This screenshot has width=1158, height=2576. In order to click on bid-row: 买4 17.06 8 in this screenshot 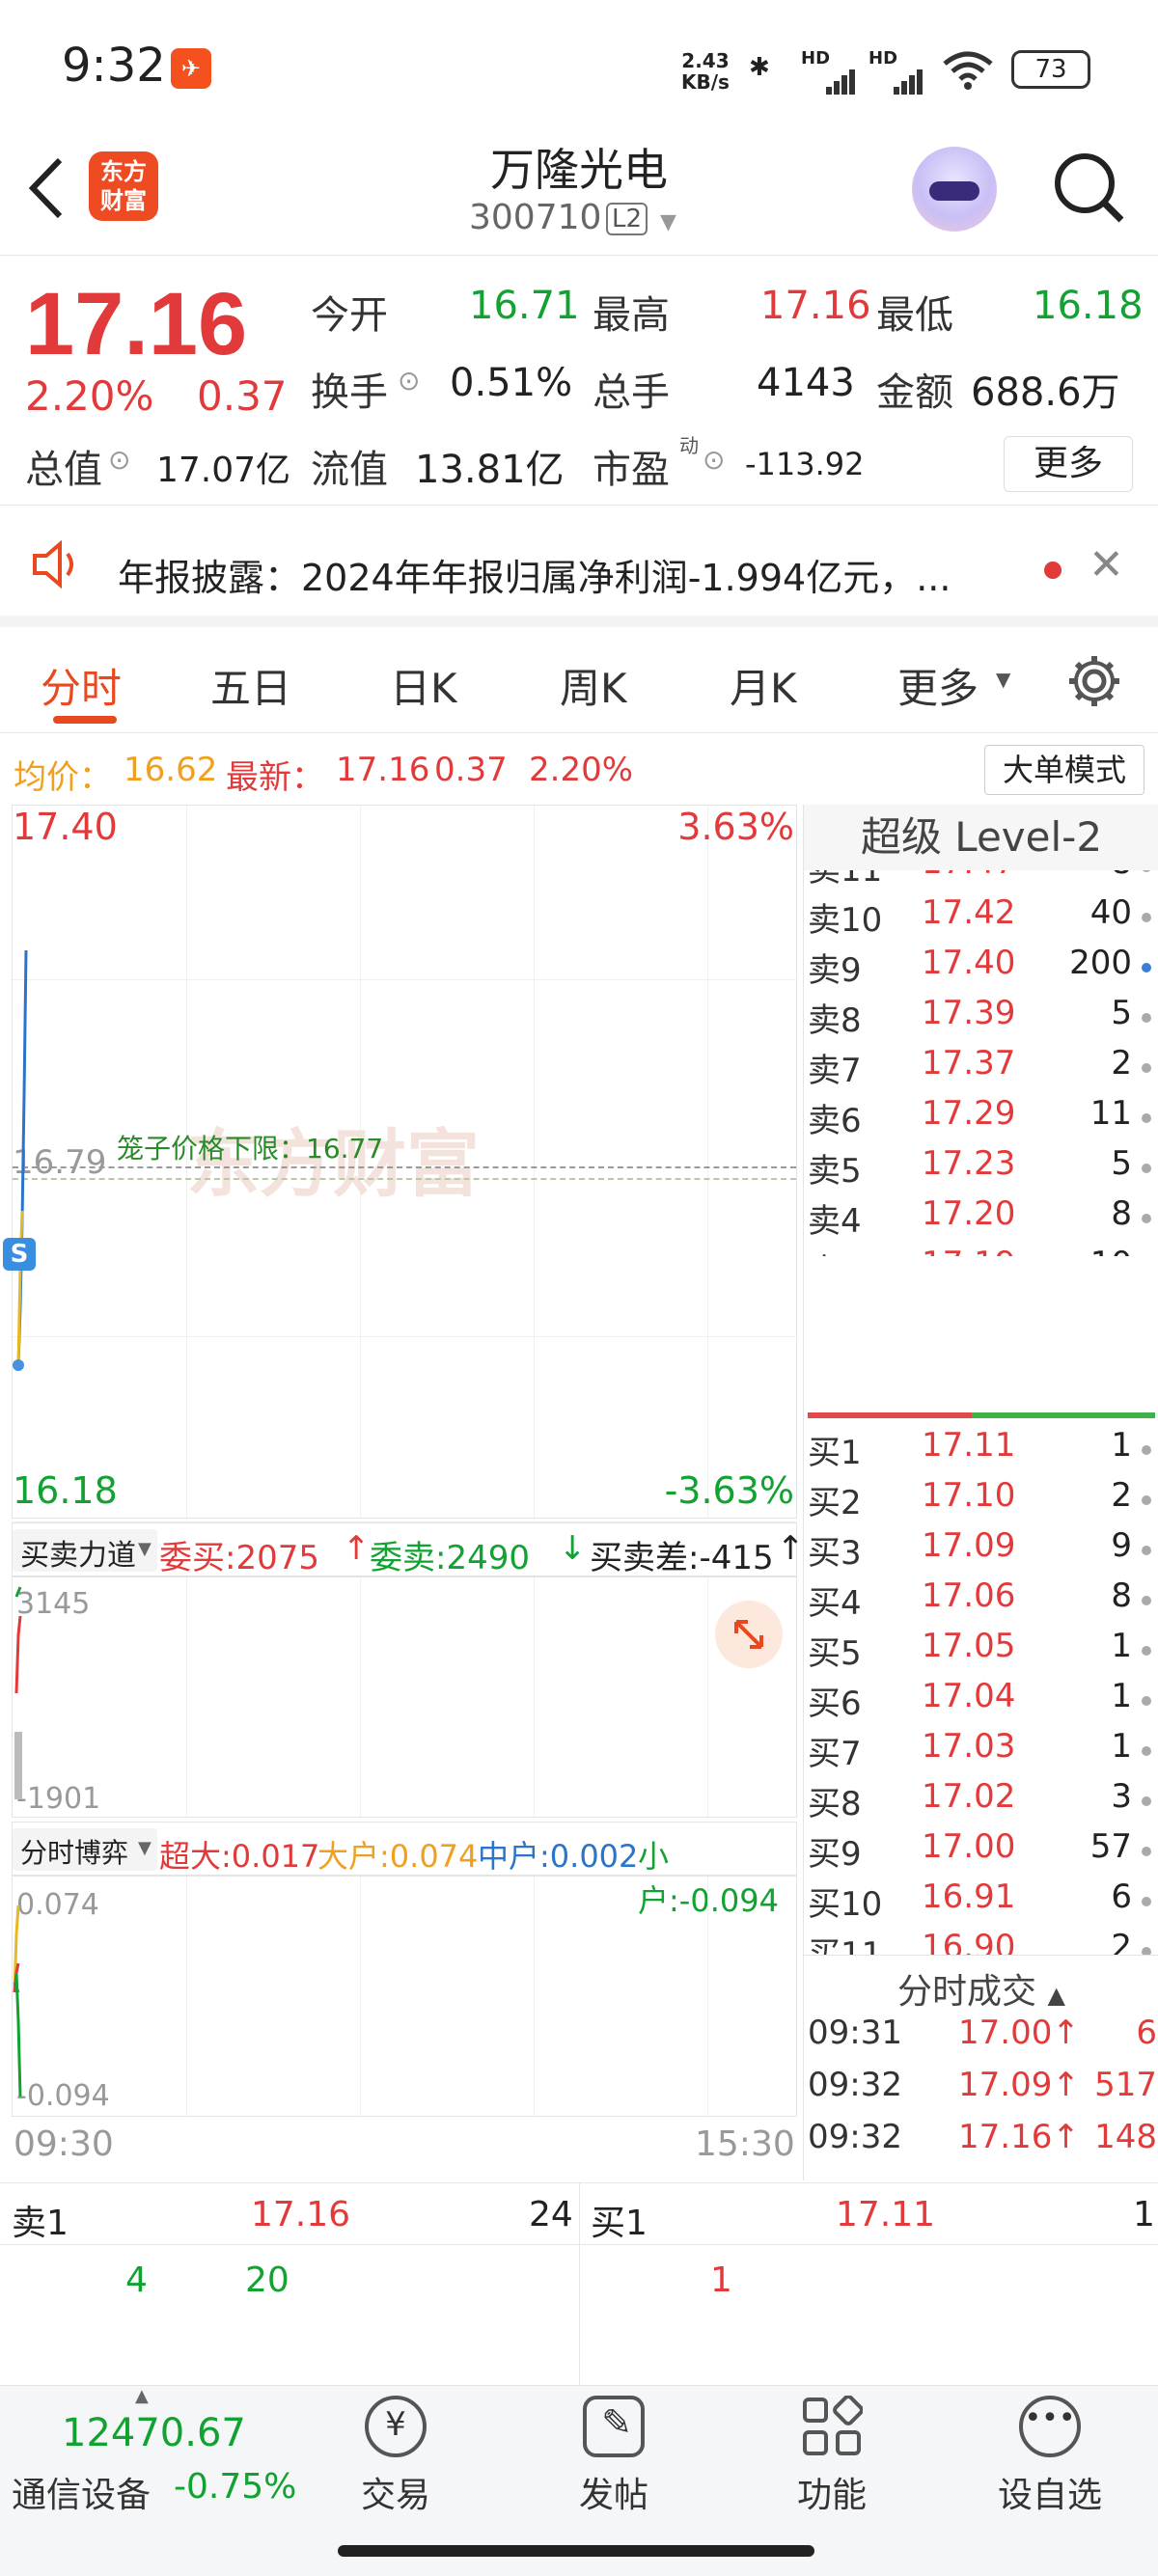, I will do `click(981, 1602)`.